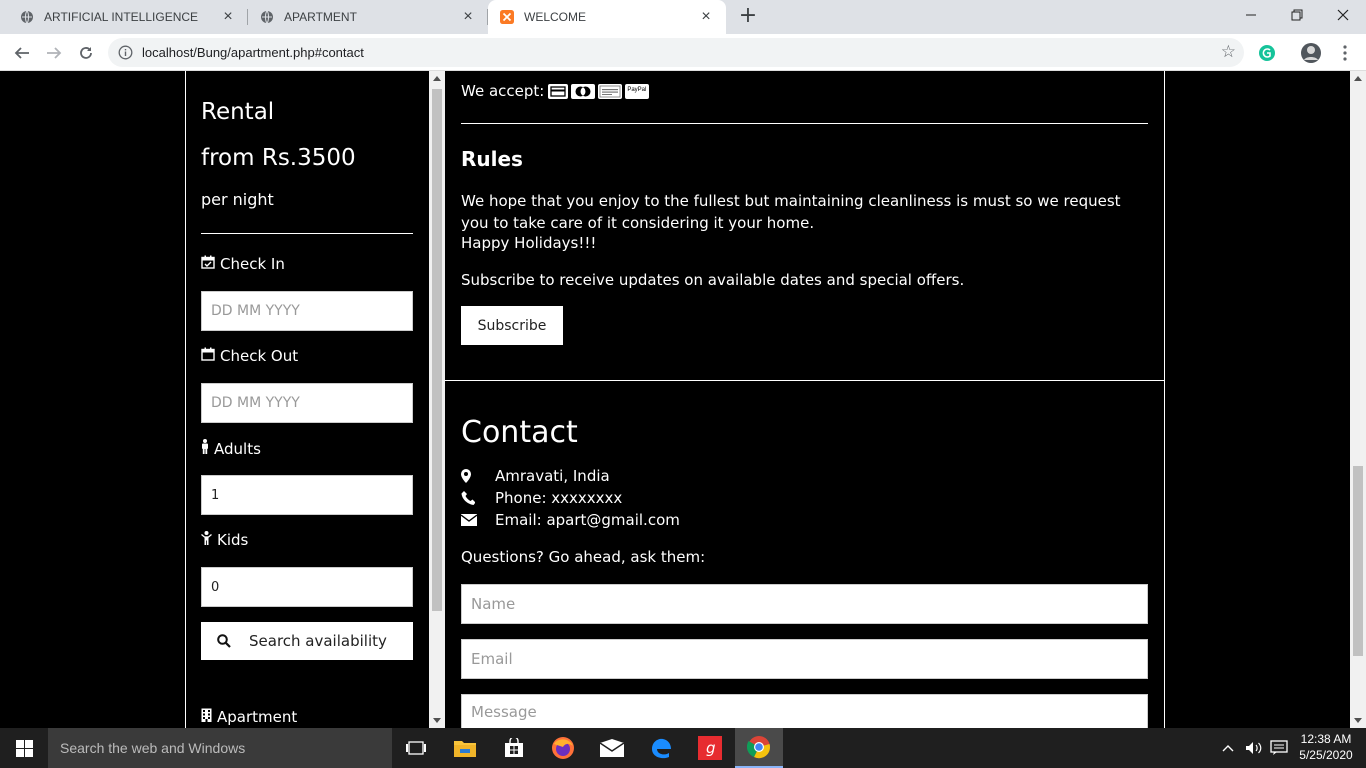 This screenshot has width=1366, height=768. Describe the element at coordinates (478, 498) in the screenshot. I see `phone-icon` at that location.